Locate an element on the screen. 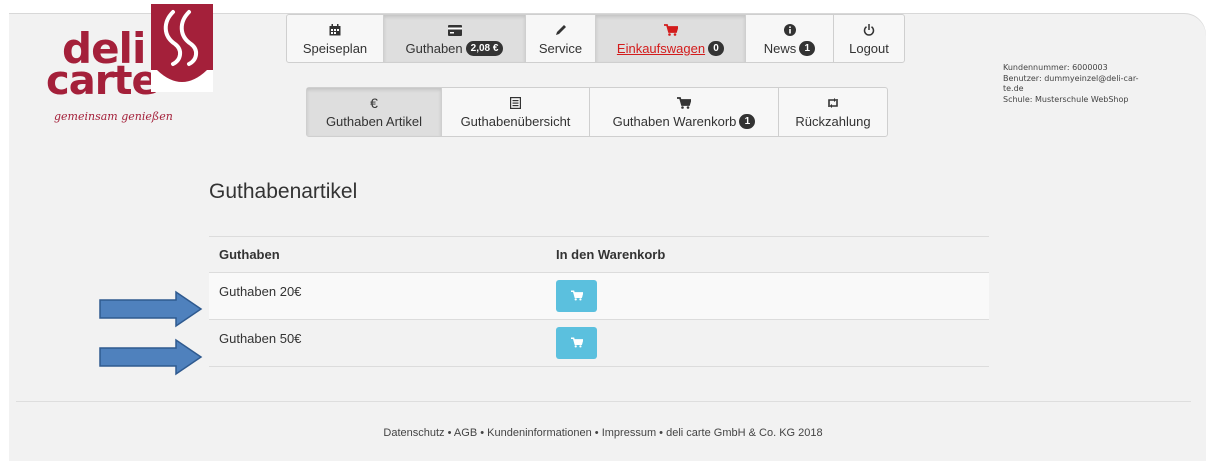 The image size is (1206, 461). nav-service: Service is located at coordinates (561, 38).